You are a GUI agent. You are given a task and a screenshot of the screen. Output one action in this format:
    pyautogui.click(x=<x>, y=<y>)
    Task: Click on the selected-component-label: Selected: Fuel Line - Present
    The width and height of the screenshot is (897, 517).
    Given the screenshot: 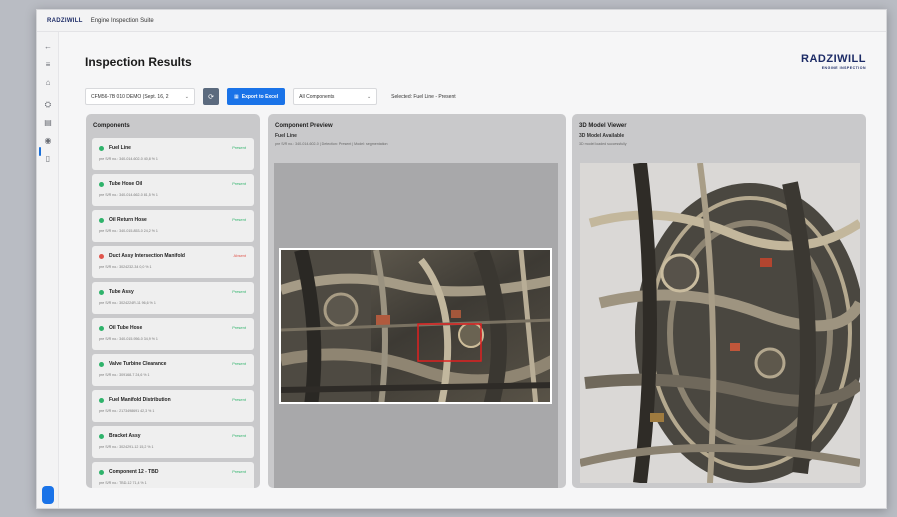 What is the action you would take?
    pyautogui.click(x=423, y=96)
    